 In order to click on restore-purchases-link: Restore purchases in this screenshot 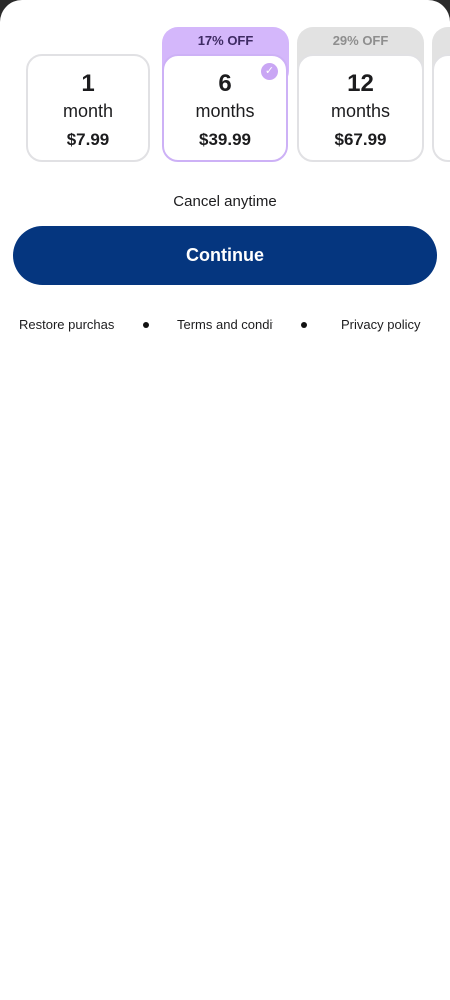, I will do `click(67, 324)`.